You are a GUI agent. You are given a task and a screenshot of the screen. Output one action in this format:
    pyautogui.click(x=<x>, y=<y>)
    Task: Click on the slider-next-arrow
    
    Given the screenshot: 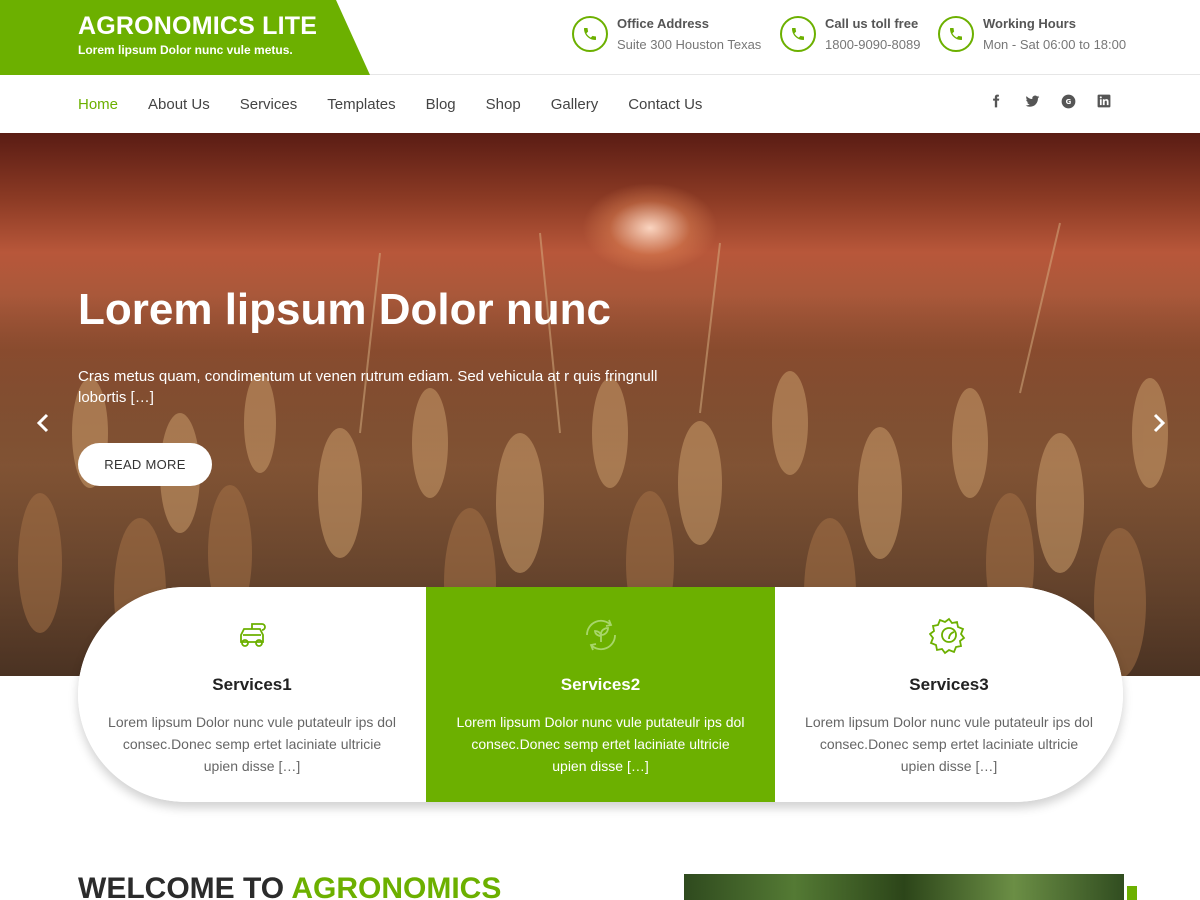 What is the action you would take?
    pyautogui.click(x=1159, y=423)
    